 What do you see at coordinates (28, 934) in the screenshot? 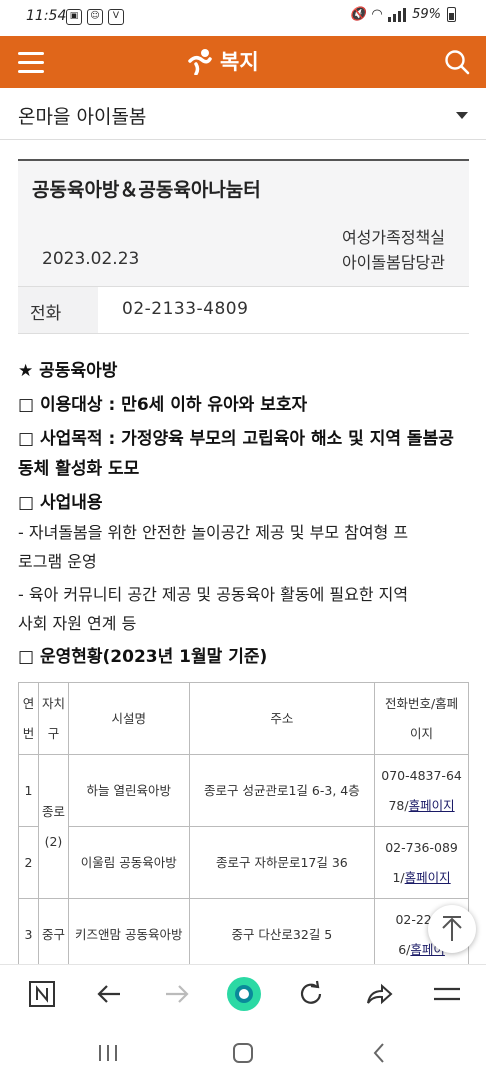
I see `row-number: 3` at bounding box center [28, 934].